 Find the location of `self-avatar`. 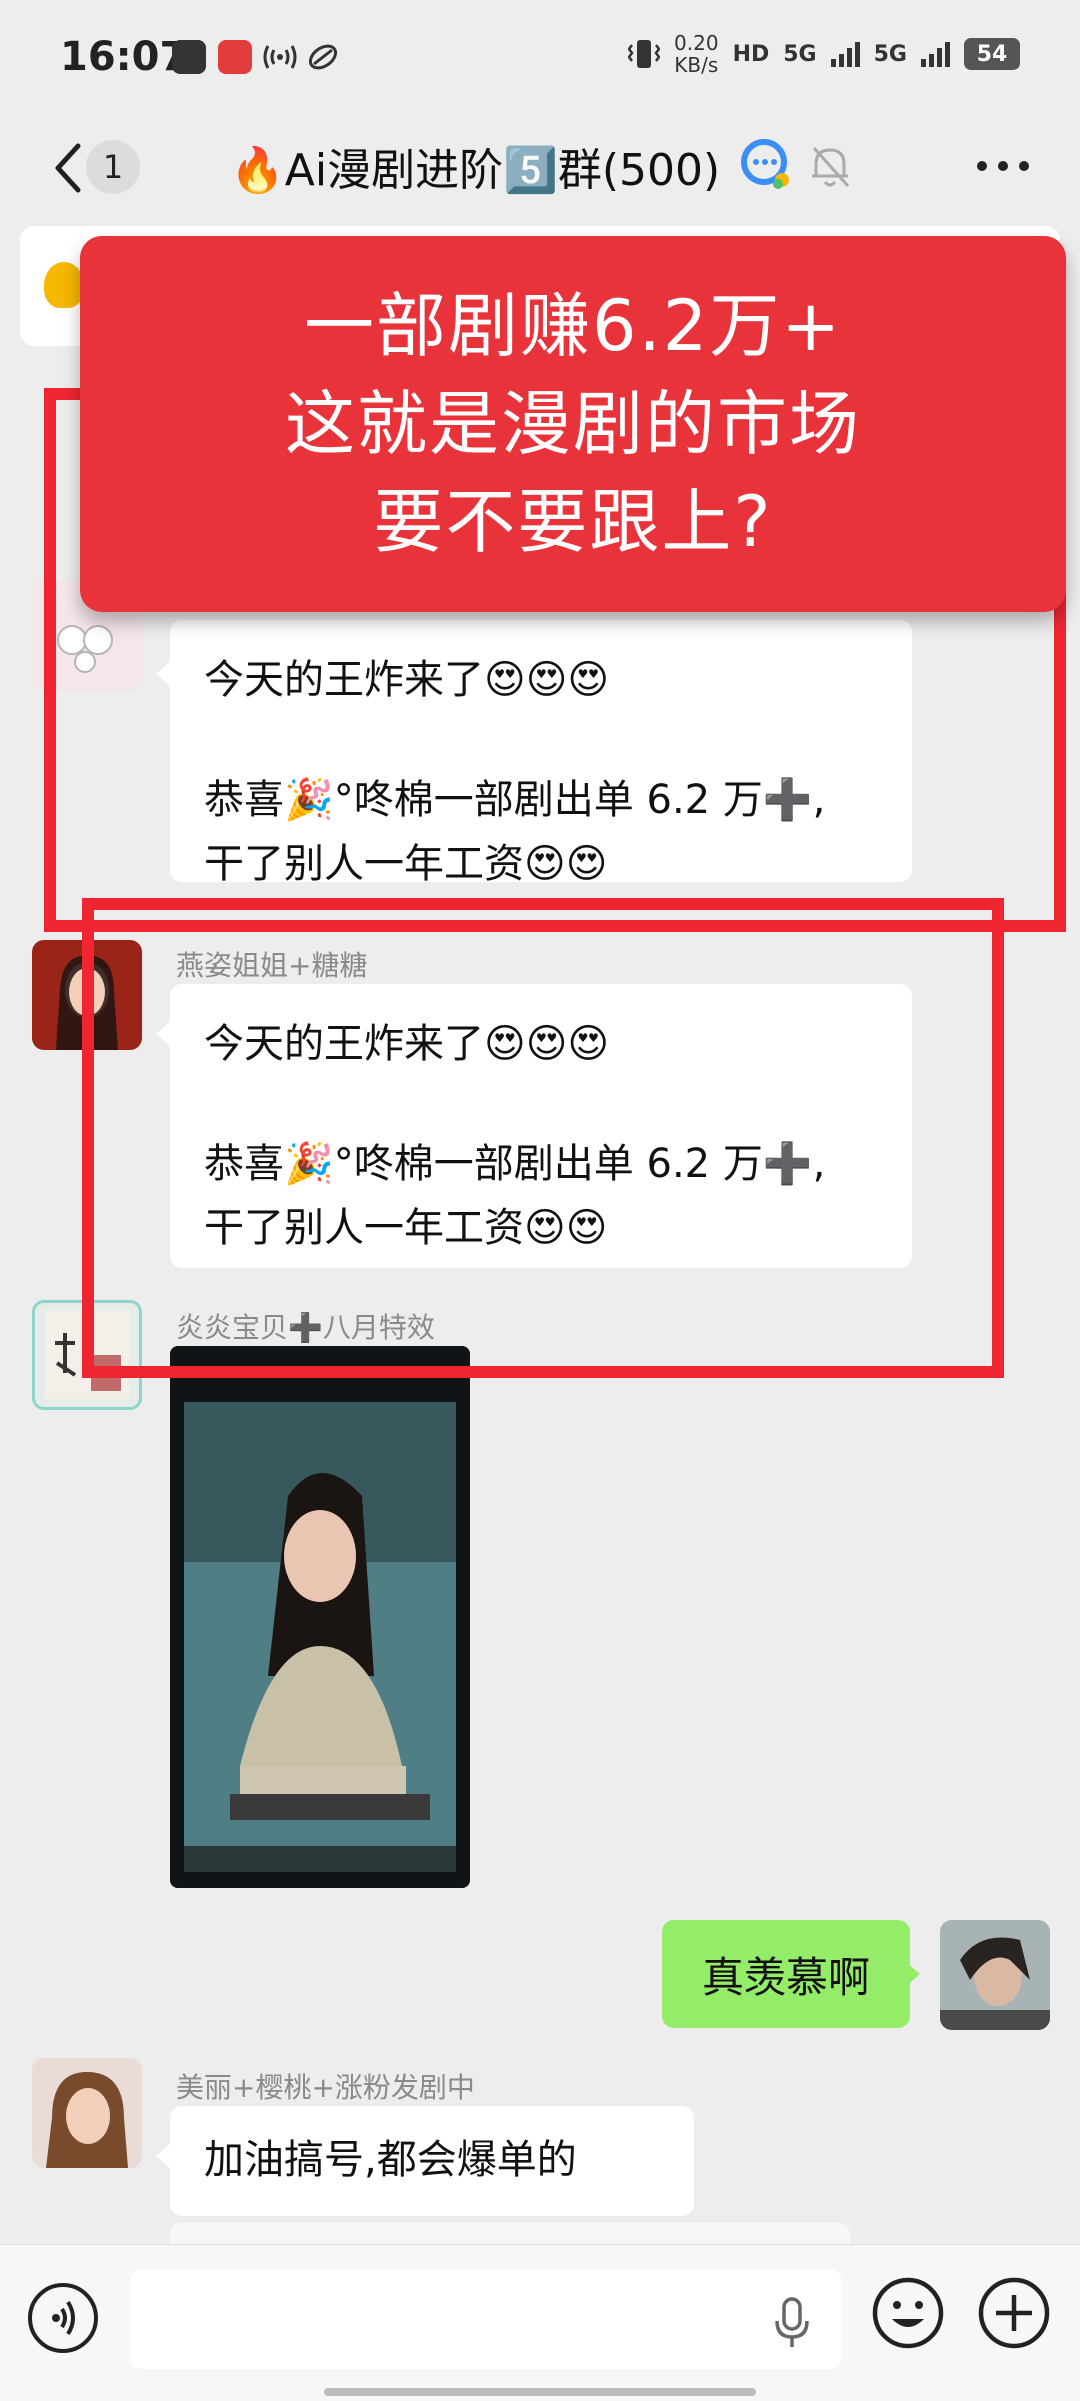

self-avatar is located at coordinates (995, 1975).